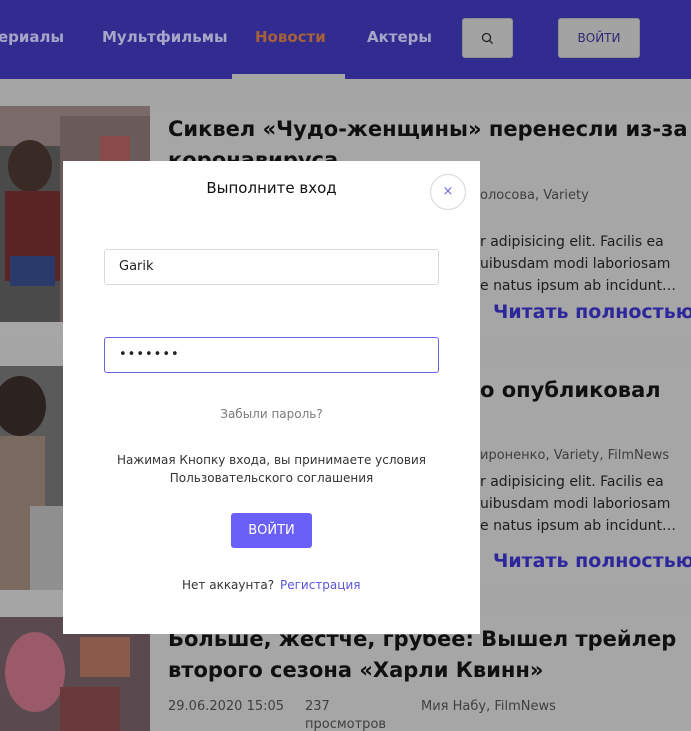  I want to click on news-title-line: второго сезона «Харли Квинн», so click(356, 670).